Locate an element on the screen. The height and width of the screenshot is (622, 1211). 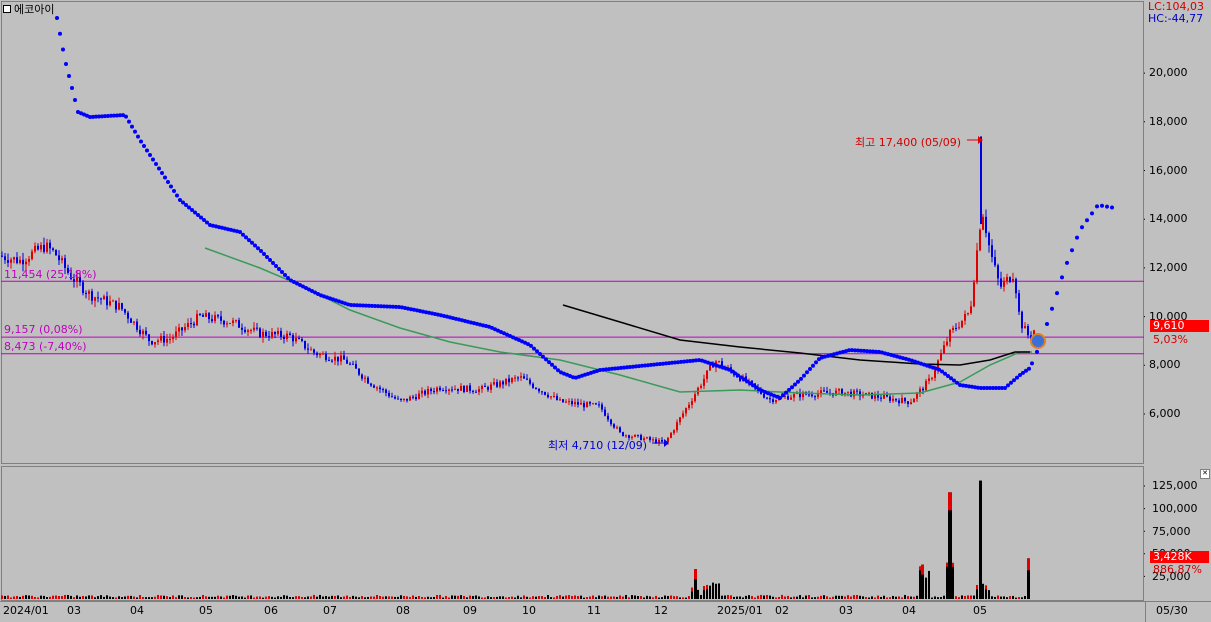
date-tick: 2025/01 is located at coordinates (740, 610).